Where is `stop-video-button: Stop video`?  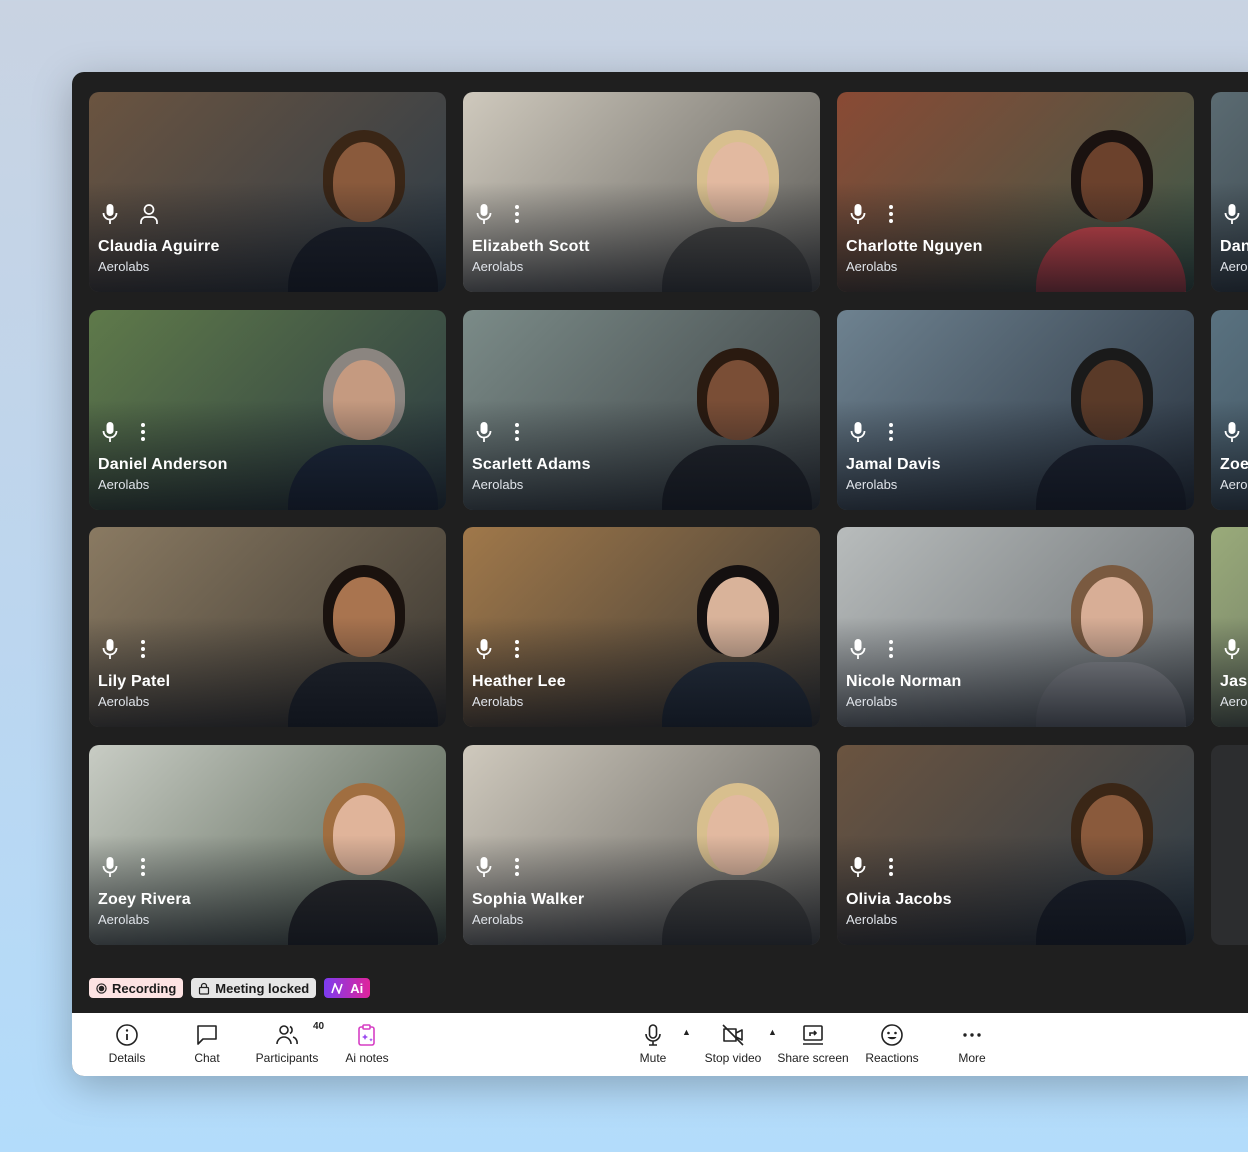 stop-video-button: Stop video is located at coordinates (733, 1044).